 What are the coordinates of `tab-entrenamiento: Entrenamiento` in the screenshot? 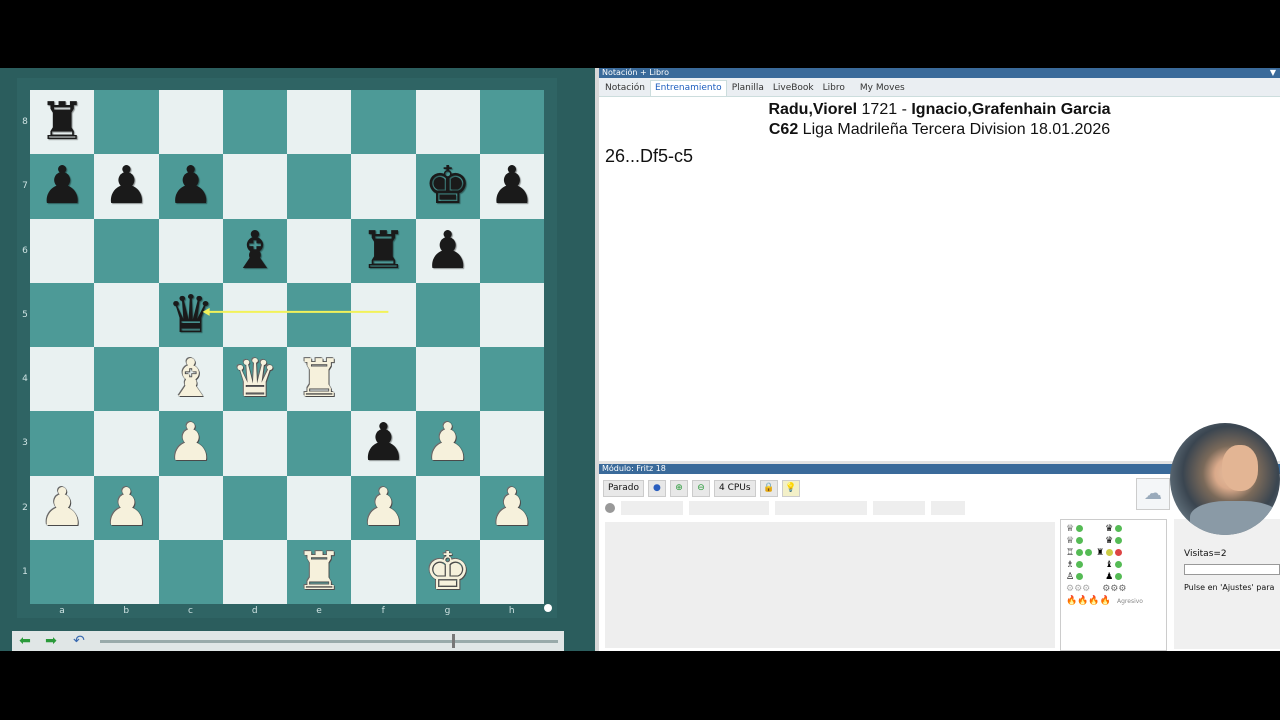 It's located at (688, 88).